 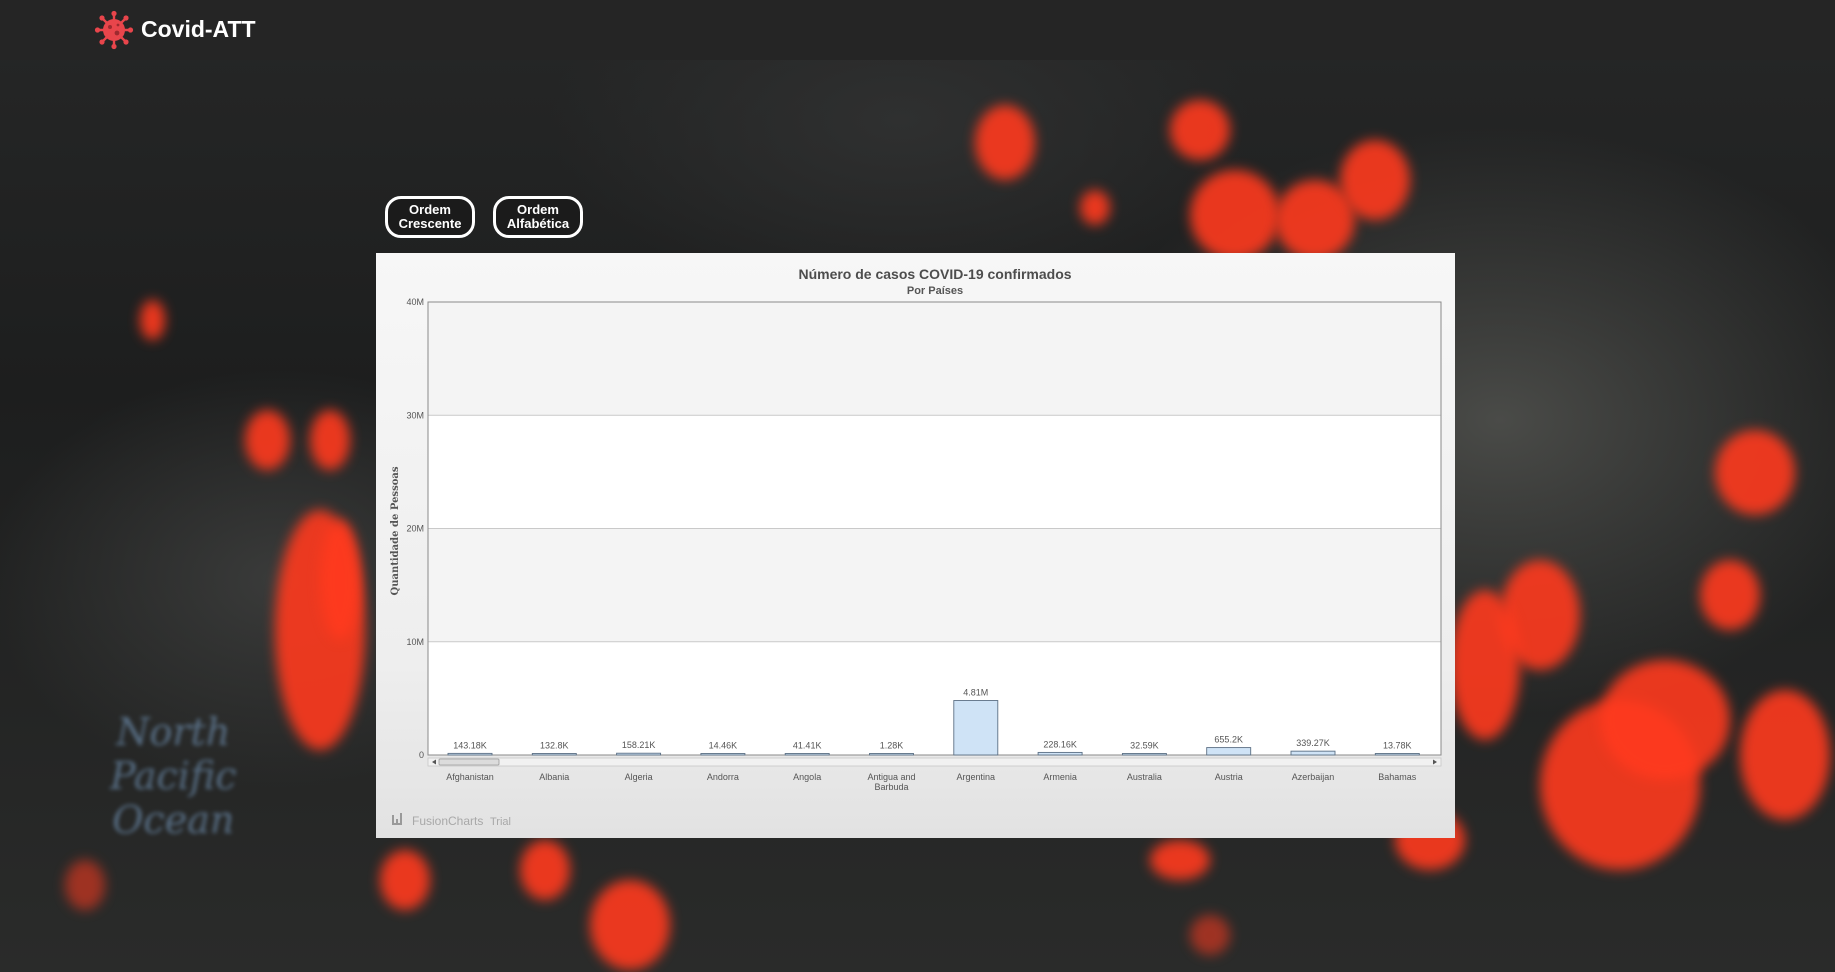 I want to click on top-navbar: Covid-ATT, so click(x=917, y=30).